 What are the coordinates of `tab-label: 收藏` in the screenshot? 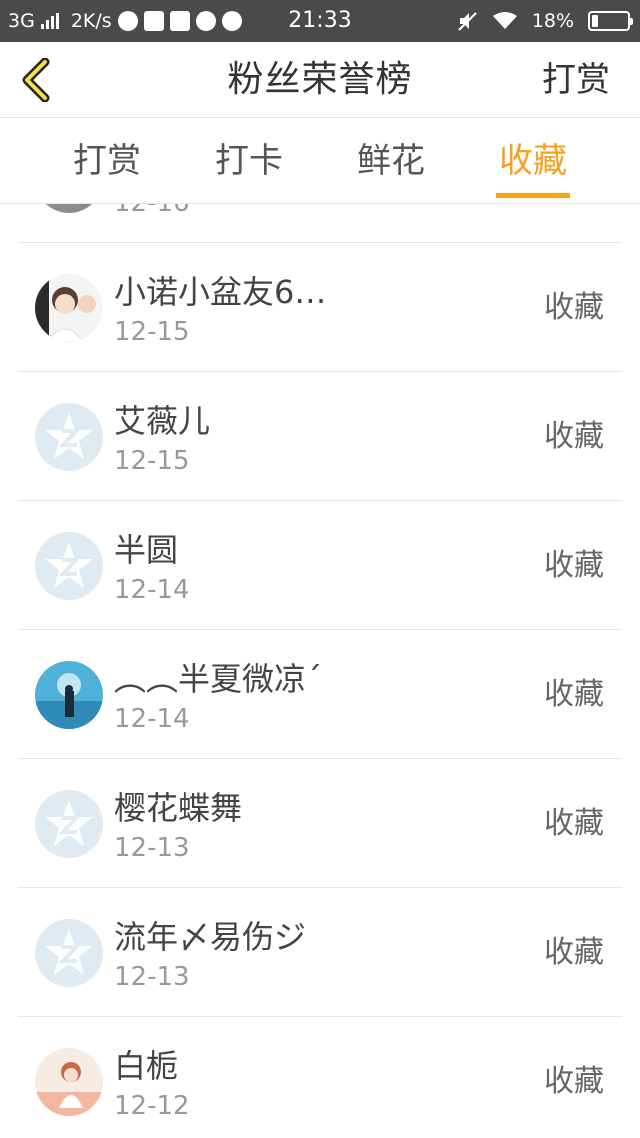 It's located at (533, 161).